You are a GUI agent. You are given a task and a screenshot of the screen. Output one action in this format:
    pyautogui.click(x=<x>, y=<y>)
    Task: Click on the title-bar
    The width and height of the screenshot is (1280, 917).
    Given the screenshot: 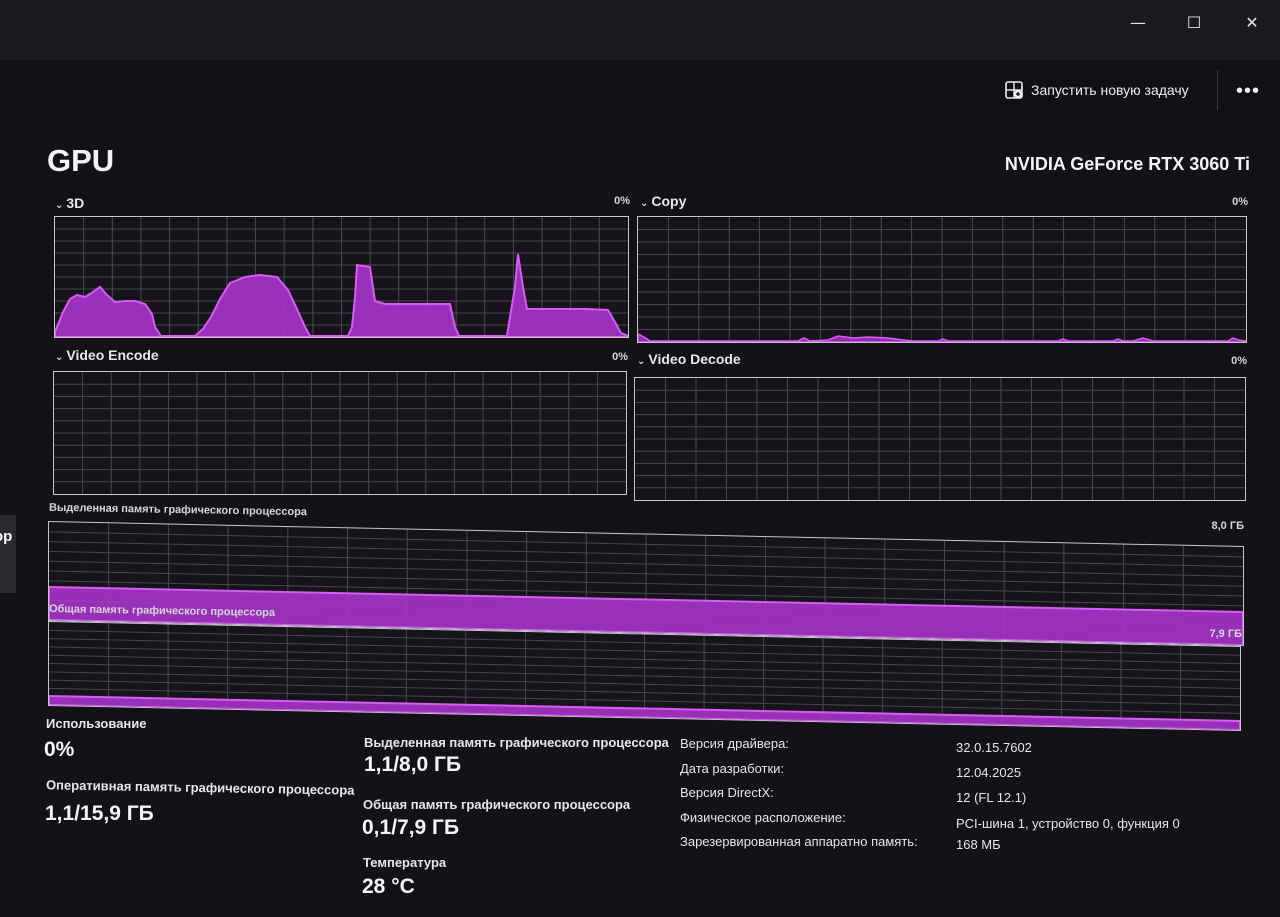 What is the action you would take?
    pyautogui.click(x=640, y=30)
    